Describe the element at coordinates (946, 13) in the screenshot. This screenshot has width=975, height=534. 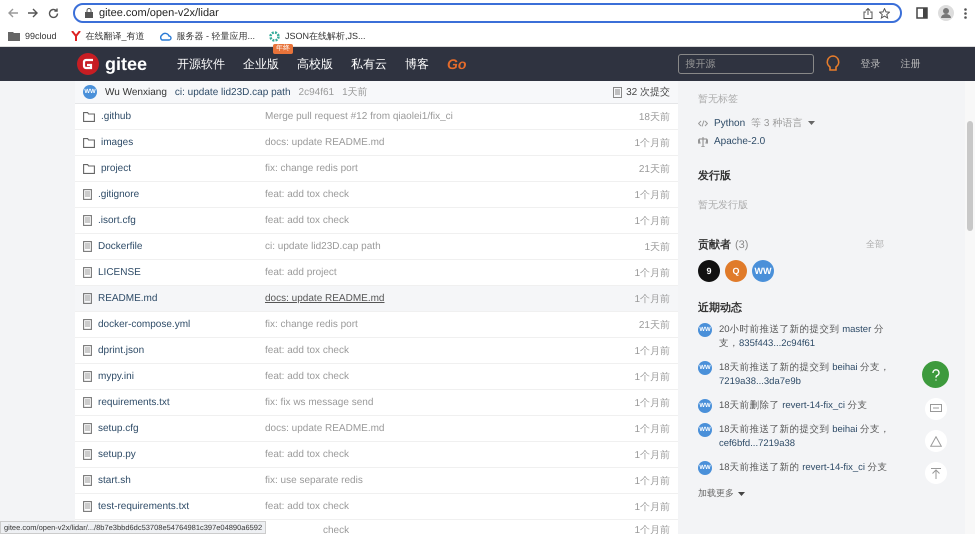
I see `profile-icon` at that location.